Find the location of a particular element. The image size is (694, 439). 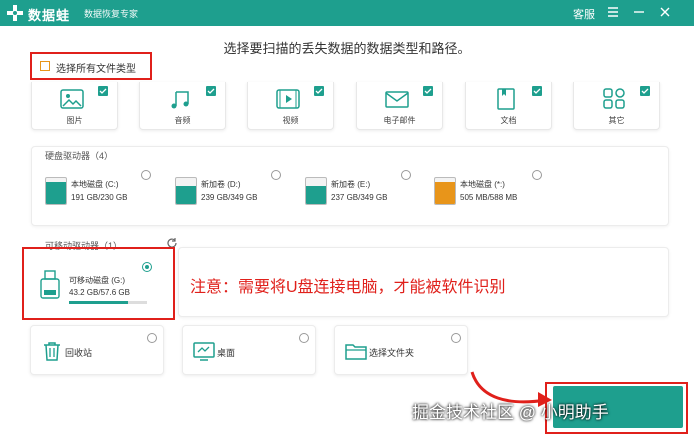

drive-c: 本地磁盘 (C:) 191 GB/230 GB is located at coordinates (102, 198).